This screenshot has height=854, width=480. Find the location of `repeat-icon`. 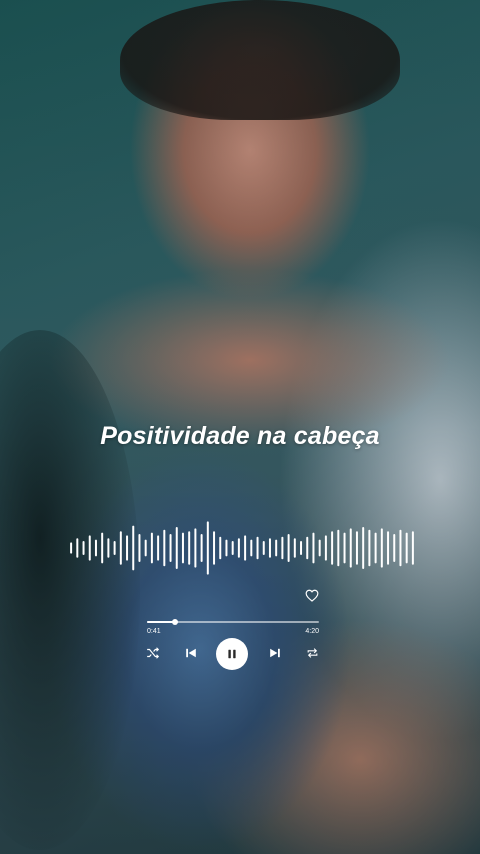

repeat-icon is located at coordinates (312, 653).